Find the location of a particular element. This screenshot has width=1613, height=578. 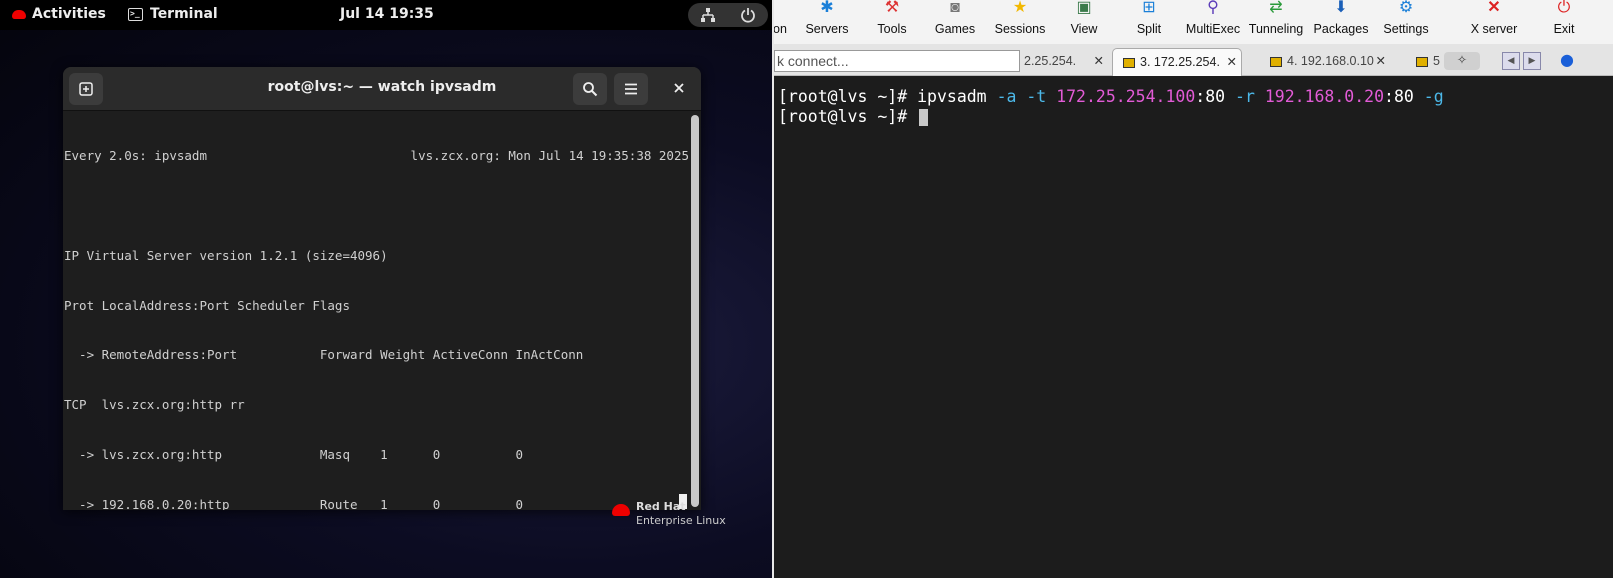

arrow-left-icon: ◀ is located at coordinates (1511, 61).